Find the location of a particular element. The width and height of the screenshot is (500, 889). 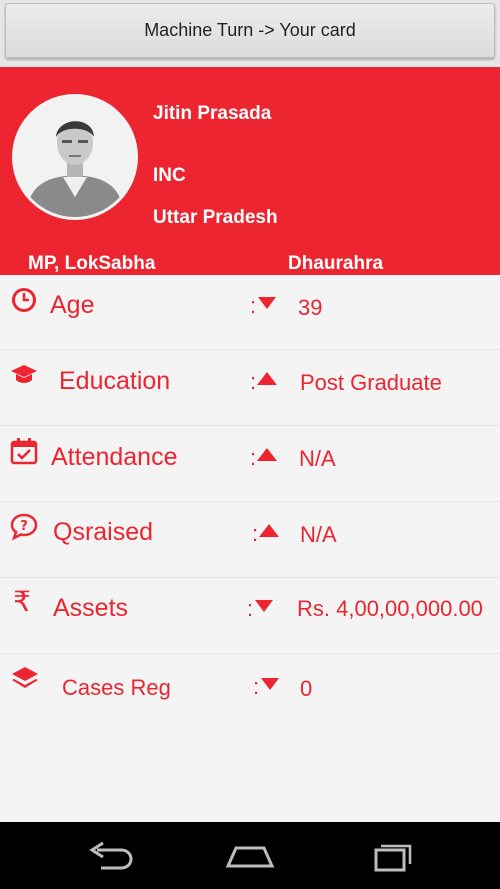

calendar-check-icon is located at coordinates (24, 451).